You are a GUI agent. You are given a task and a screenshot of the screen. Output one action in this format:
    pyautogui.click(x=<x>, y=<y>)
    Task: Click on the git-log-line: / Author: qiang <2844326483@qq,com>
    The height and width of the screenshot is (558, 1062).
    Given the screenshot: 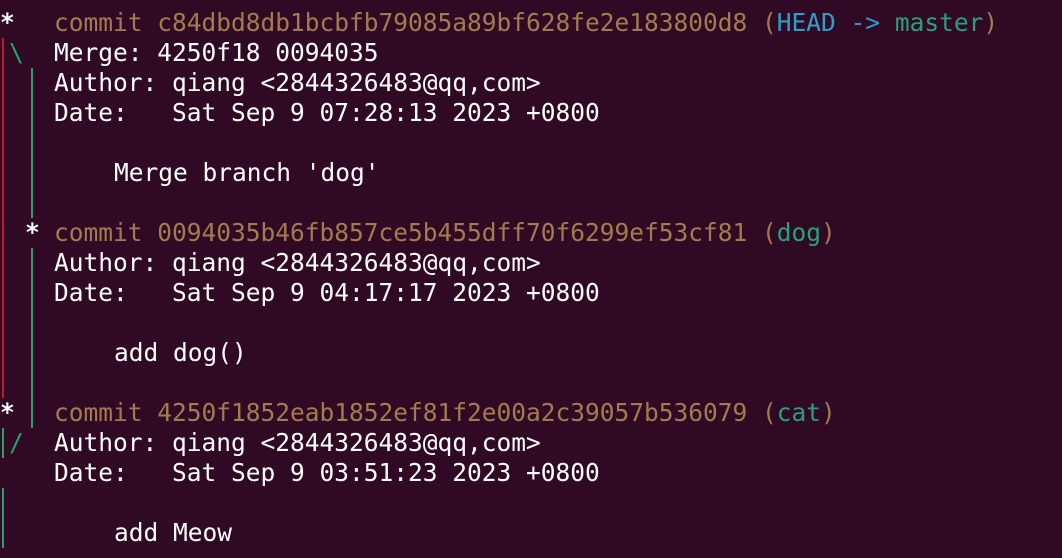 What is the action you would take?
    pyautogui.click(x=270, y=443)
    